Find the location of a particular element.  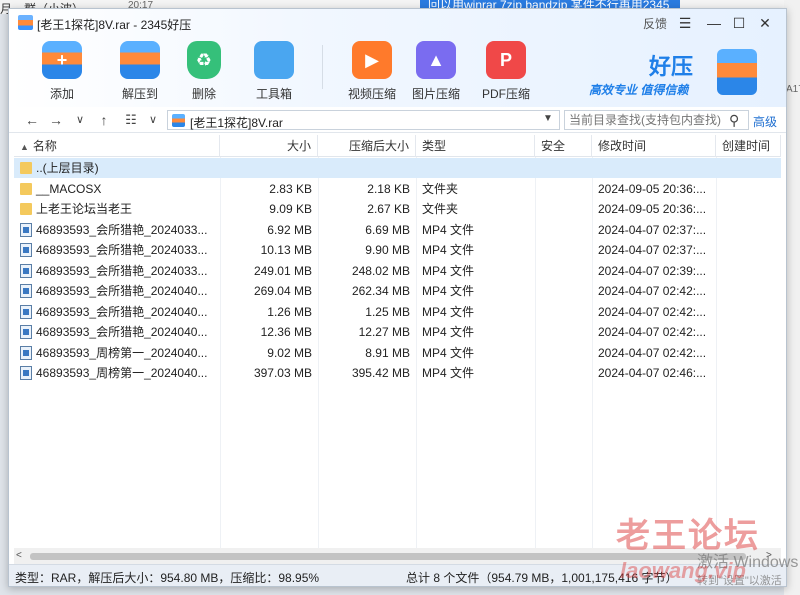

column-name-label: 名称 is located at coordinates (44, 146).